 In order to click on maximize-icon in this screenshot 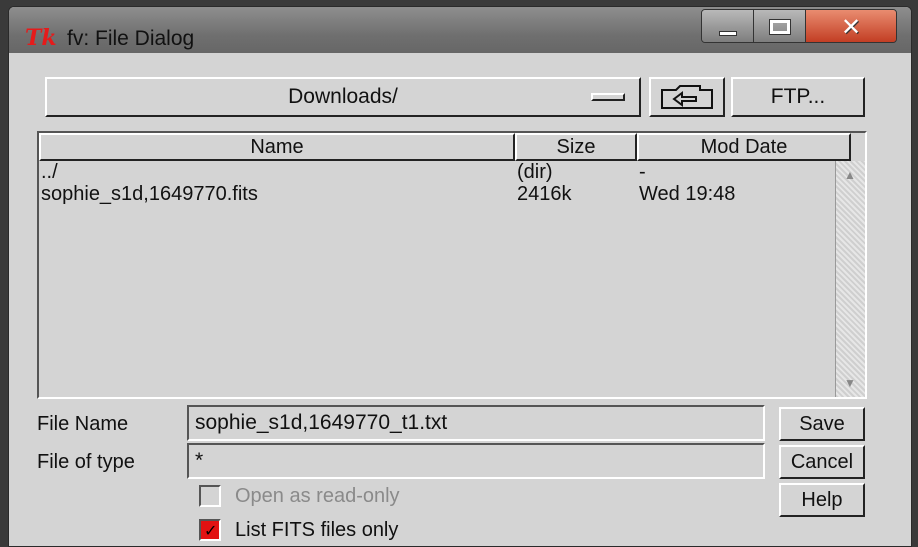, I will do `click(779, 27)`.